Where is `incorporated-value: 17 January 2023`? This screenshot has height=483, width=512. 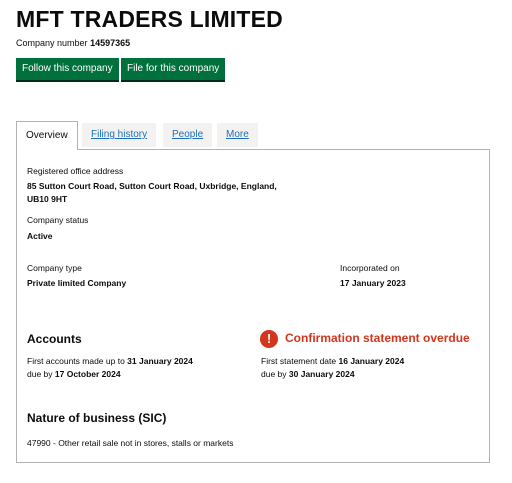 incorporated-value: 17 January 2023 is located at coordinates (373, 283).